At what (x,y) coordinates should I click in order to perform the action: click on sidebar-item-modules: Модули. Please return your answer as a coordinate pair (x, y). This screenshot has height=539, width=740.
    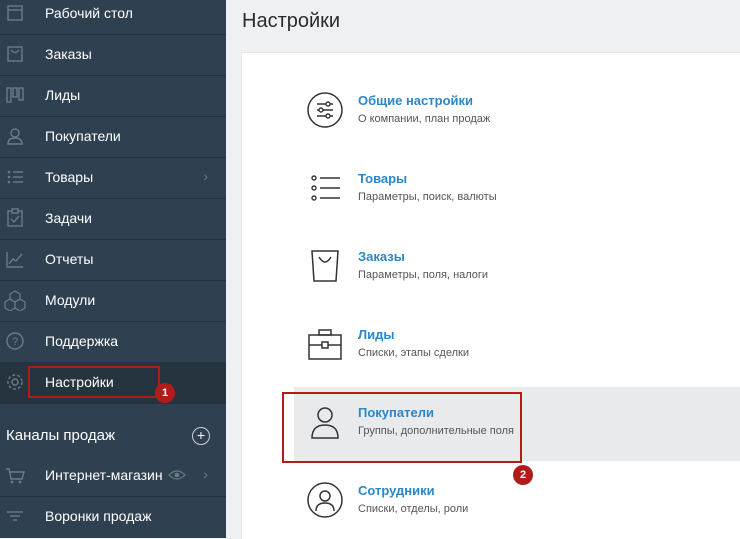
    Looking at the image, I should click on (113, 301).